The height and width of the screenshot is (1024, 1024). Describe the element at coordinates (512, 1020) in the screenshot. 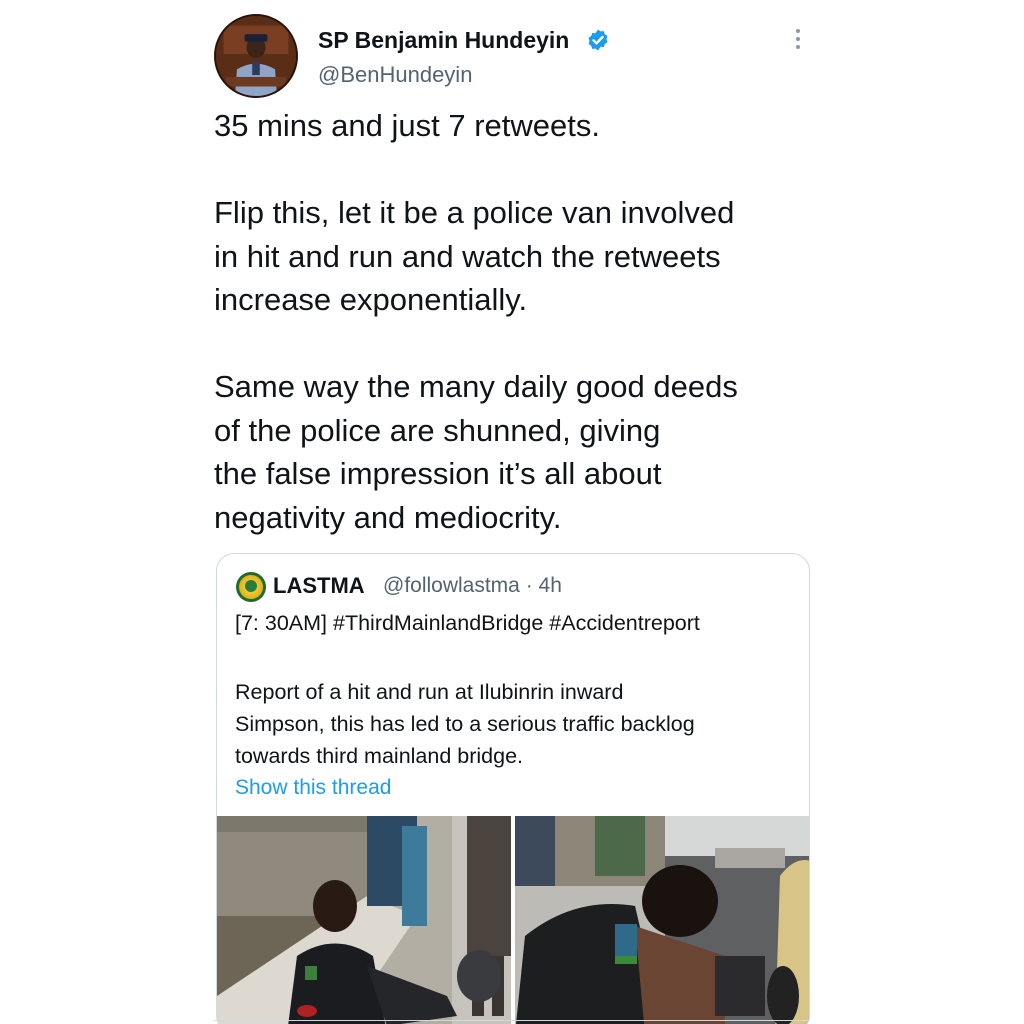

I see `divider` at that location.